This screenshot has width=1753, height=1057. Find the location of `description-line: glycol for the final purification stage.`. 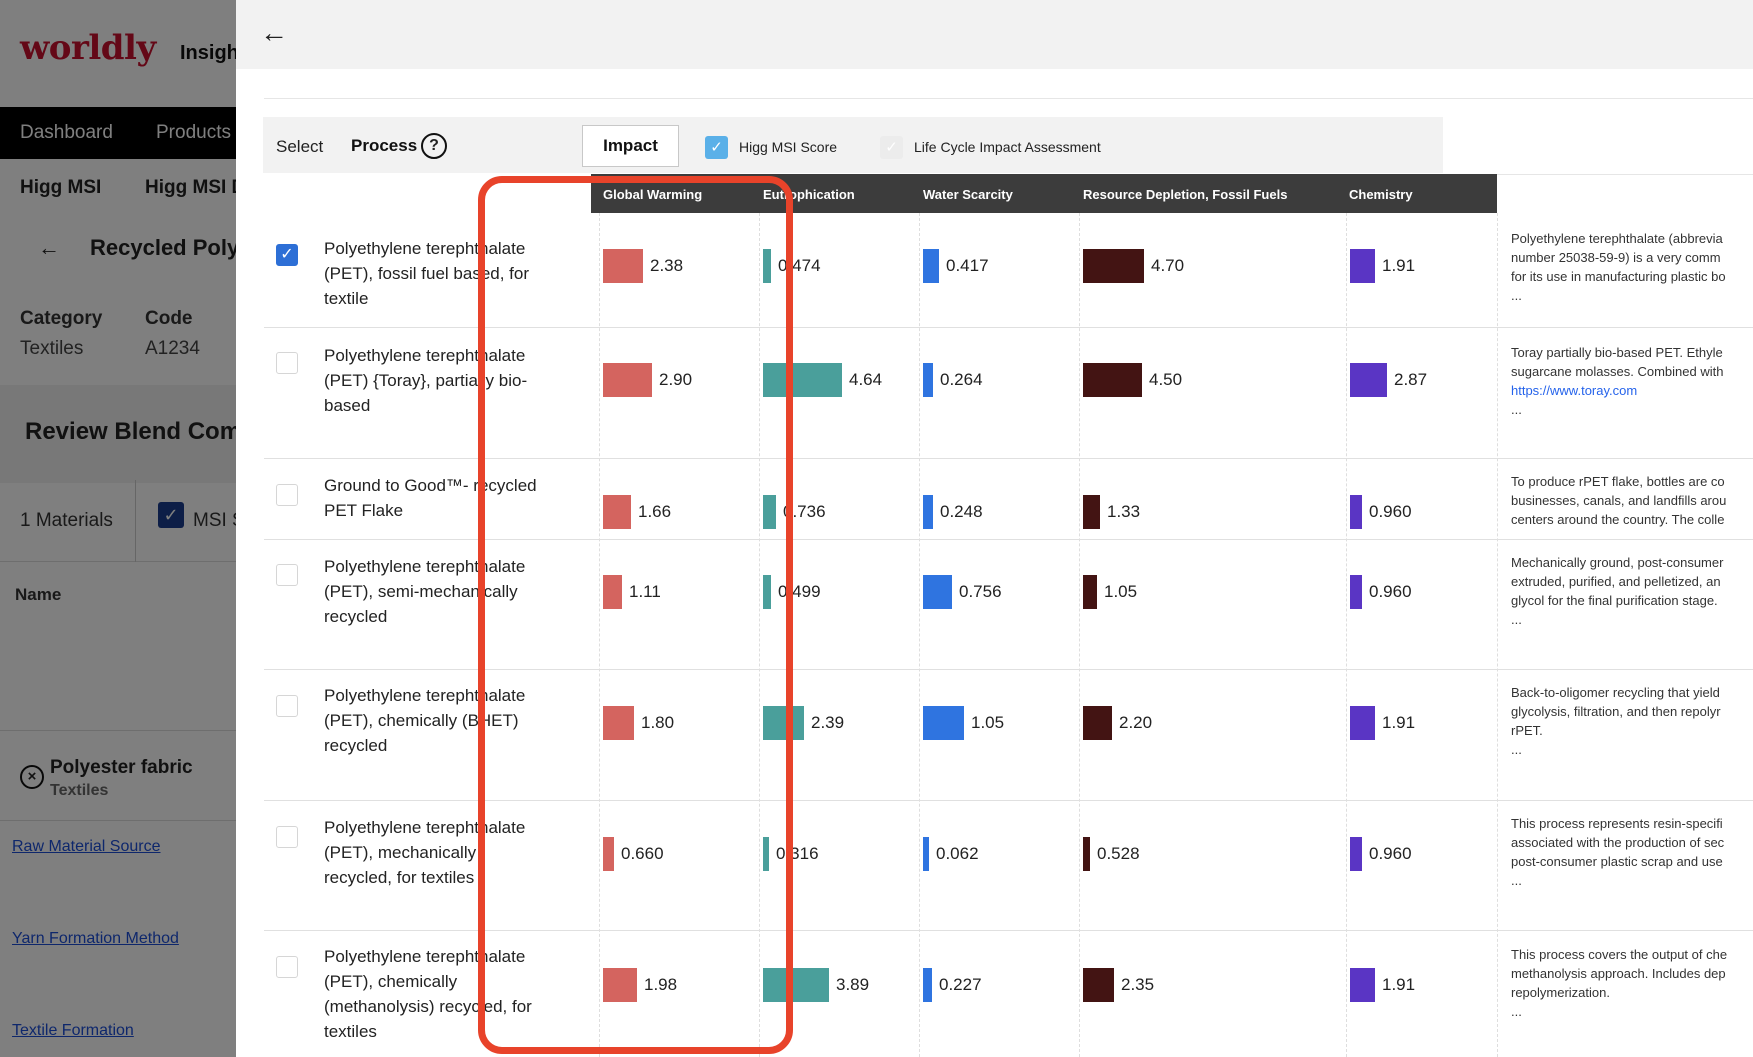

description-line: glycol for the final purification stage. is located at coordinates (1614, 600).